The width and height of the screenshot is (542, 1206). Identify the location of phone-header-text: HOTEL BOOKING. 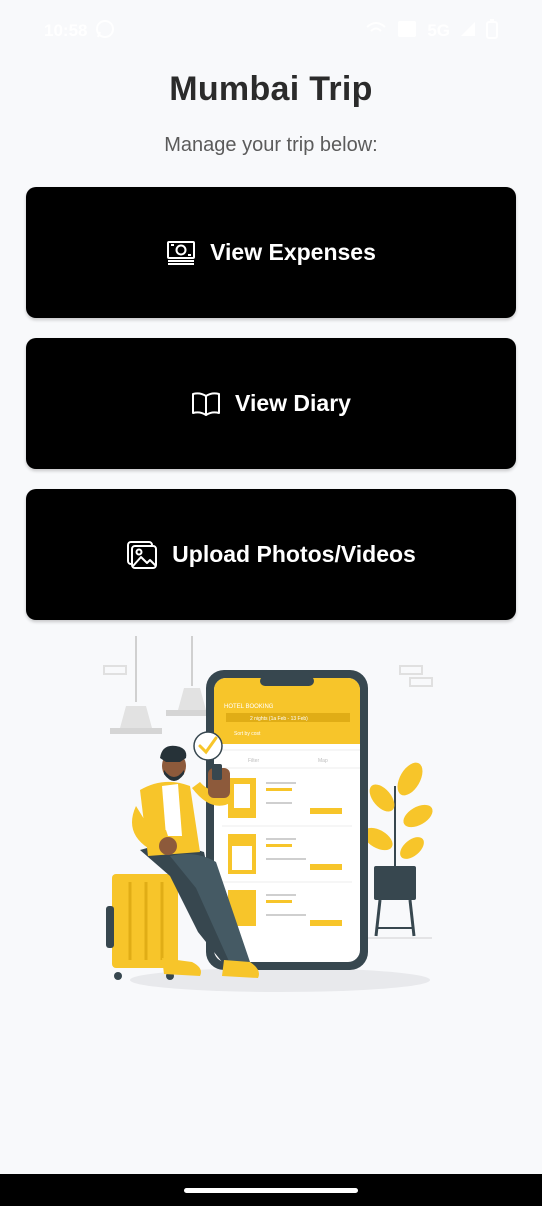
(249, 707).